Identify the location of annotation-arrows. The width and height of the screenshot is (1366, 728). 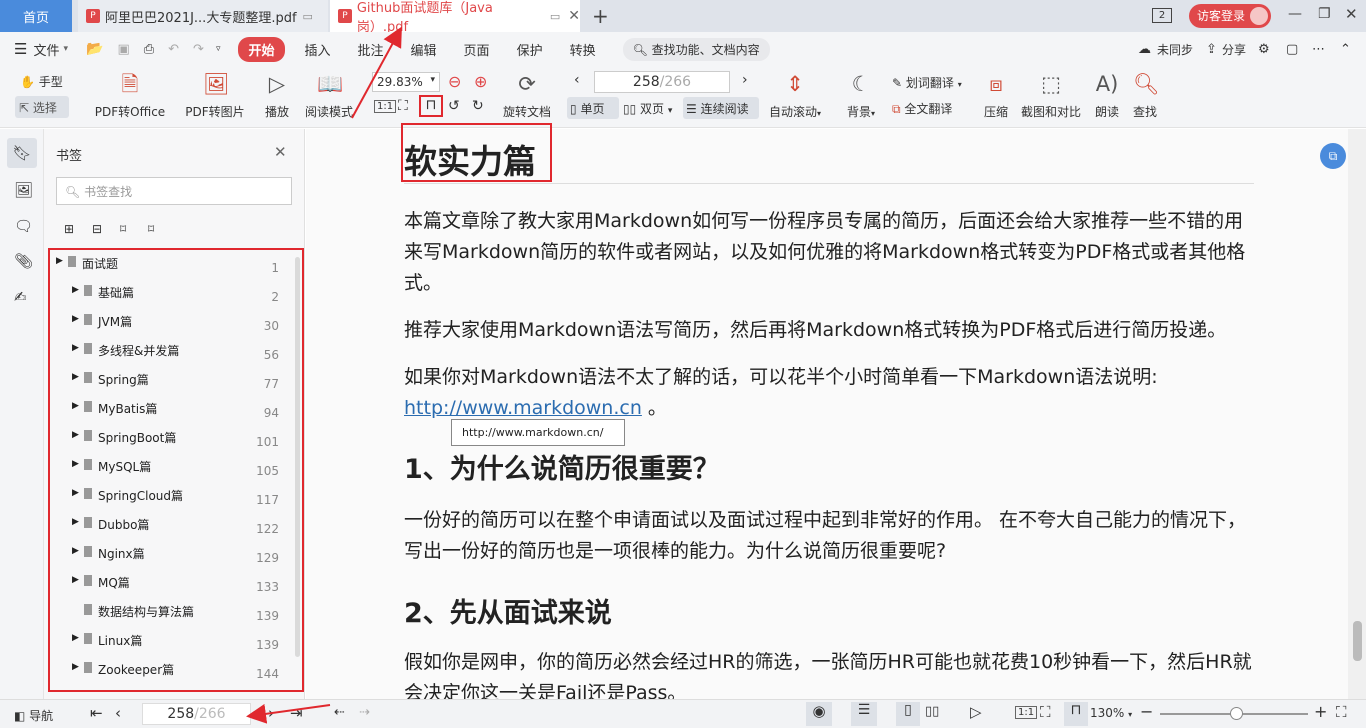
(324, 375).